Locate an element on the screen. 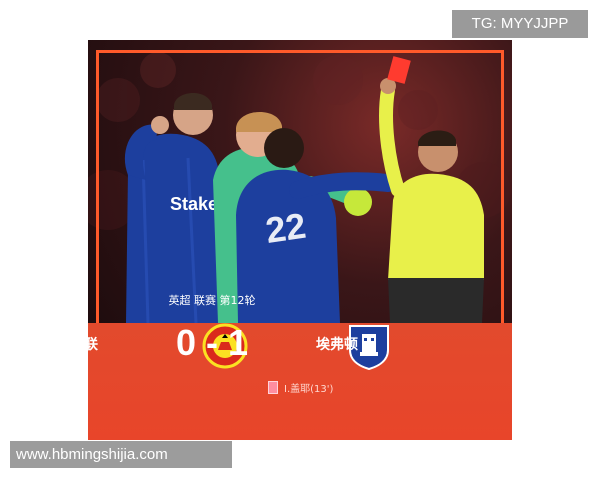 The image size is (600, 480). watermark-top: TG: MYYJJPP is located at coordinates (520, 24).